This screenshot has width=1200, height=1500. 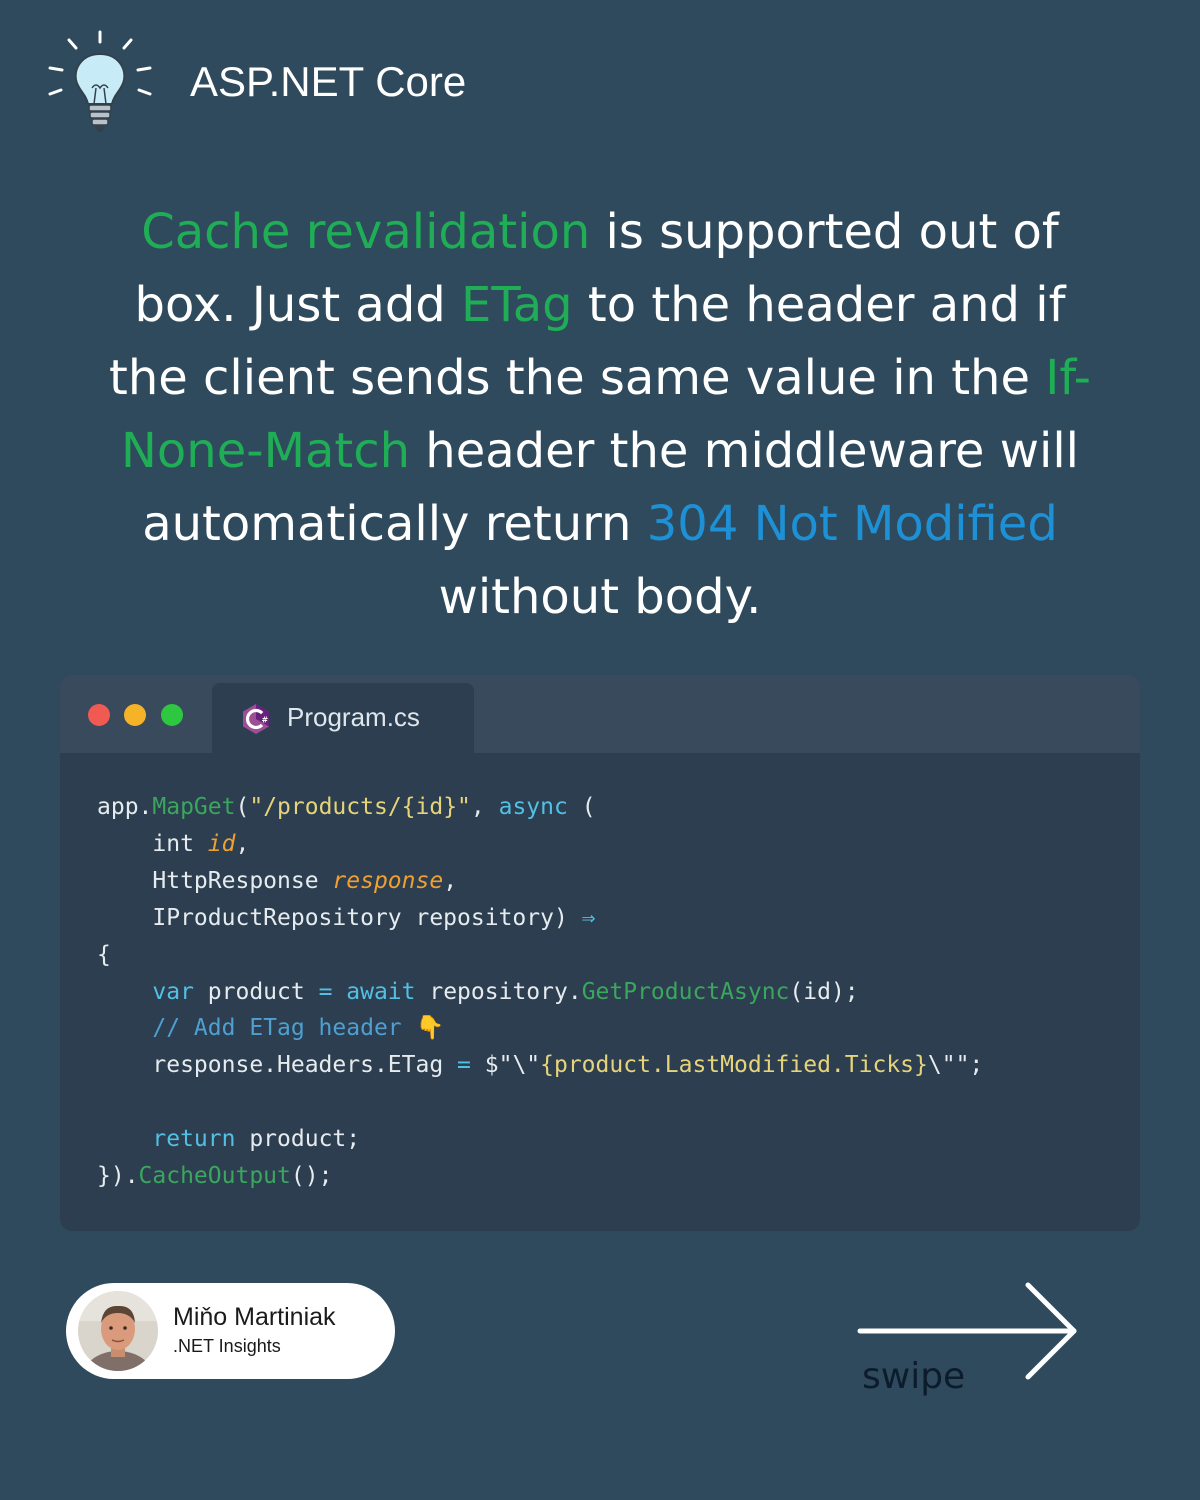 I want to click on swipe-label: swipe, so click(x=914, y=1376).